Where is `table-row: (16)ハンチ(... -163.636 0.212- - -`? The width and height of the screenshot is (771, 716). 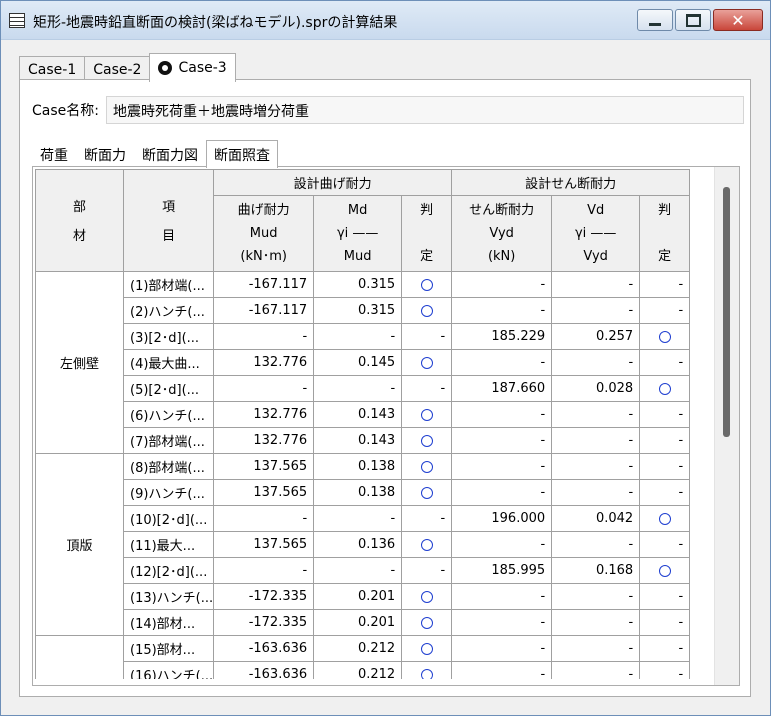 table-row: (16)ハンチ(... -163.636 0.212- - - is located at coordinates (363, 670).